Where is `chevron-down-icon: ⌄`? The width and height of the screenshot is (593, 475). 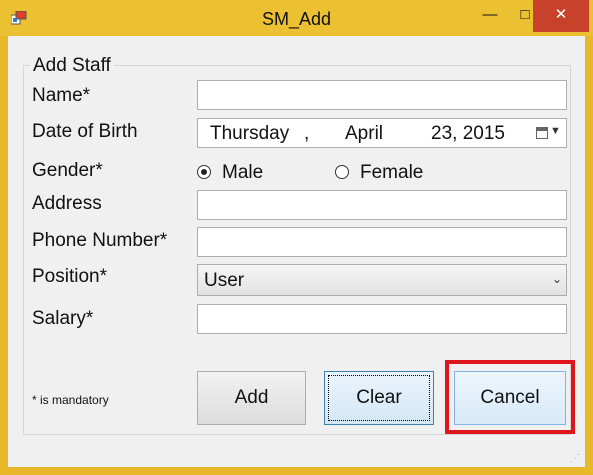
chevron-down-icon: ⌄ is located at coordinates (557, 279).